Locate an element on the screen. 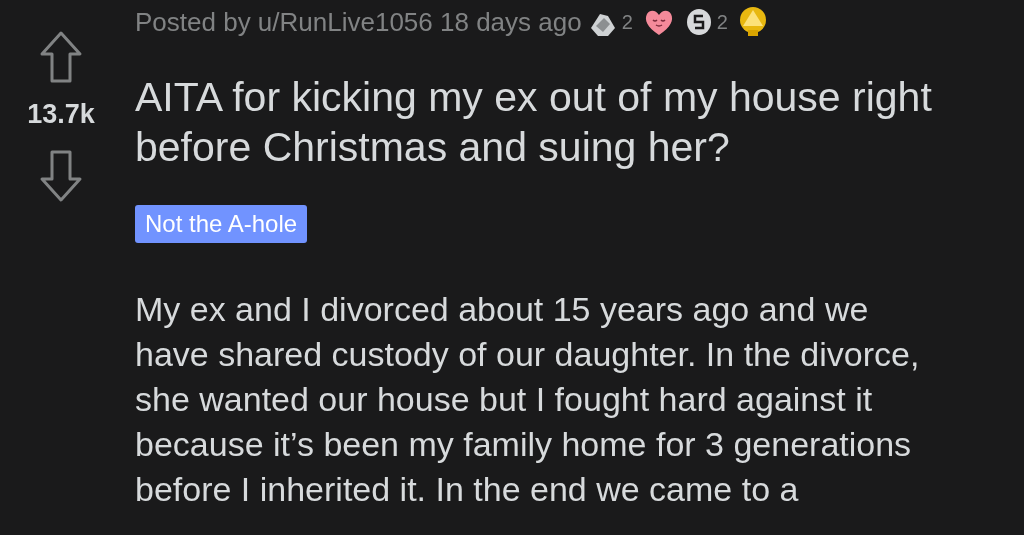 This screenshot has height=535, width=1024. post-title: AITA for kicking my ex out of my house right before Christmas and suing her? is located at coordinates (534, 122).